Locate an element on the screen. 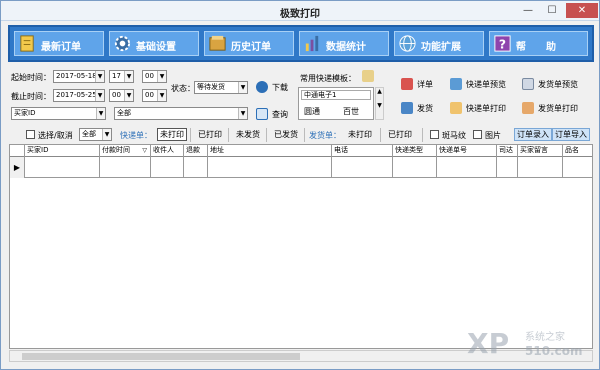  maximize-button: ☐ is located at coordinates (552, 10).